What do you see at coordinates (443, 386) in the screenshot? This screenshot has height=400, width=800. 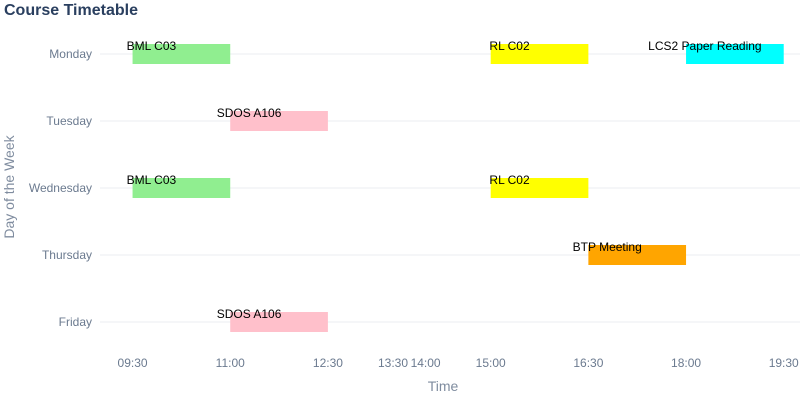 I see `x-axis-title: Time` at bounding box center [443, 386].